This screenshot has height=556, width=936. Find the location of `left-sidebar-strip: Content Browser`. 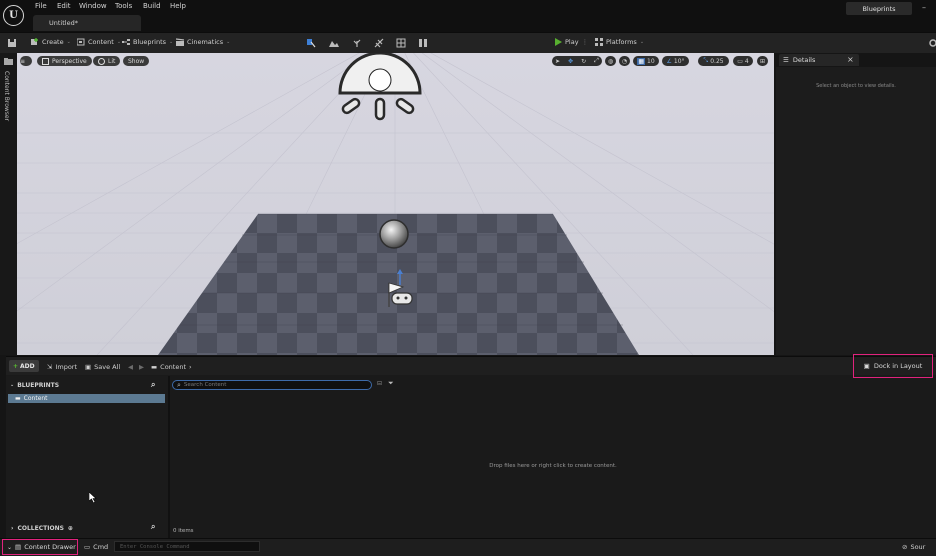

left-sidebar-strip: Content Browser is located at coordinates (8, 204).